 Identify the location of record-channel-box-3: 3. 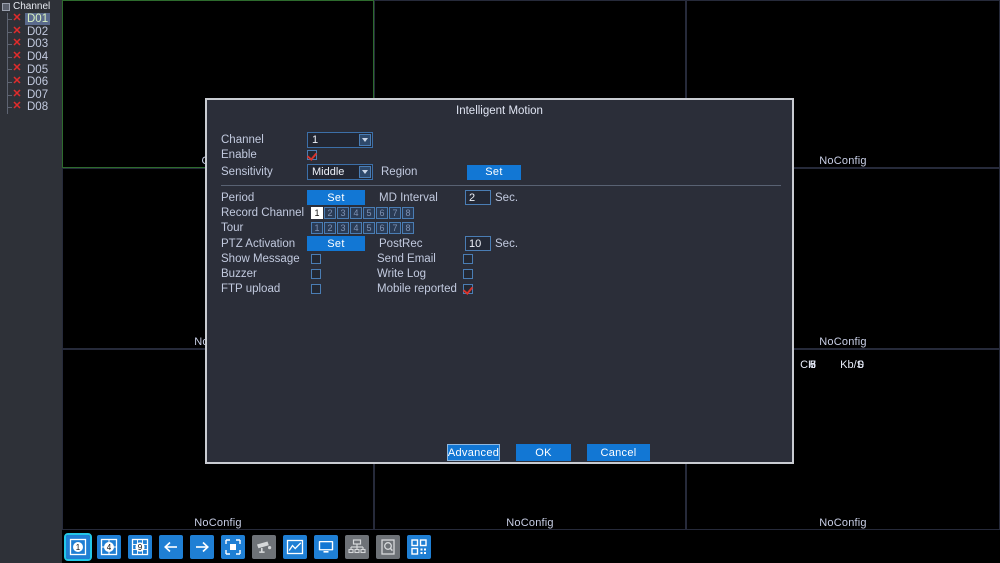
(343, 213).